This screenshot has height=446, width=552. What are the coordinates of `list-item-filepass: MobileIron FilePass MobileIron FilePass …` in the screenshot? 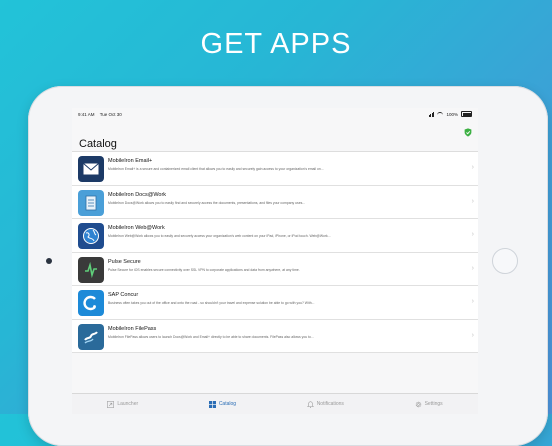 It's located at (275, 336).